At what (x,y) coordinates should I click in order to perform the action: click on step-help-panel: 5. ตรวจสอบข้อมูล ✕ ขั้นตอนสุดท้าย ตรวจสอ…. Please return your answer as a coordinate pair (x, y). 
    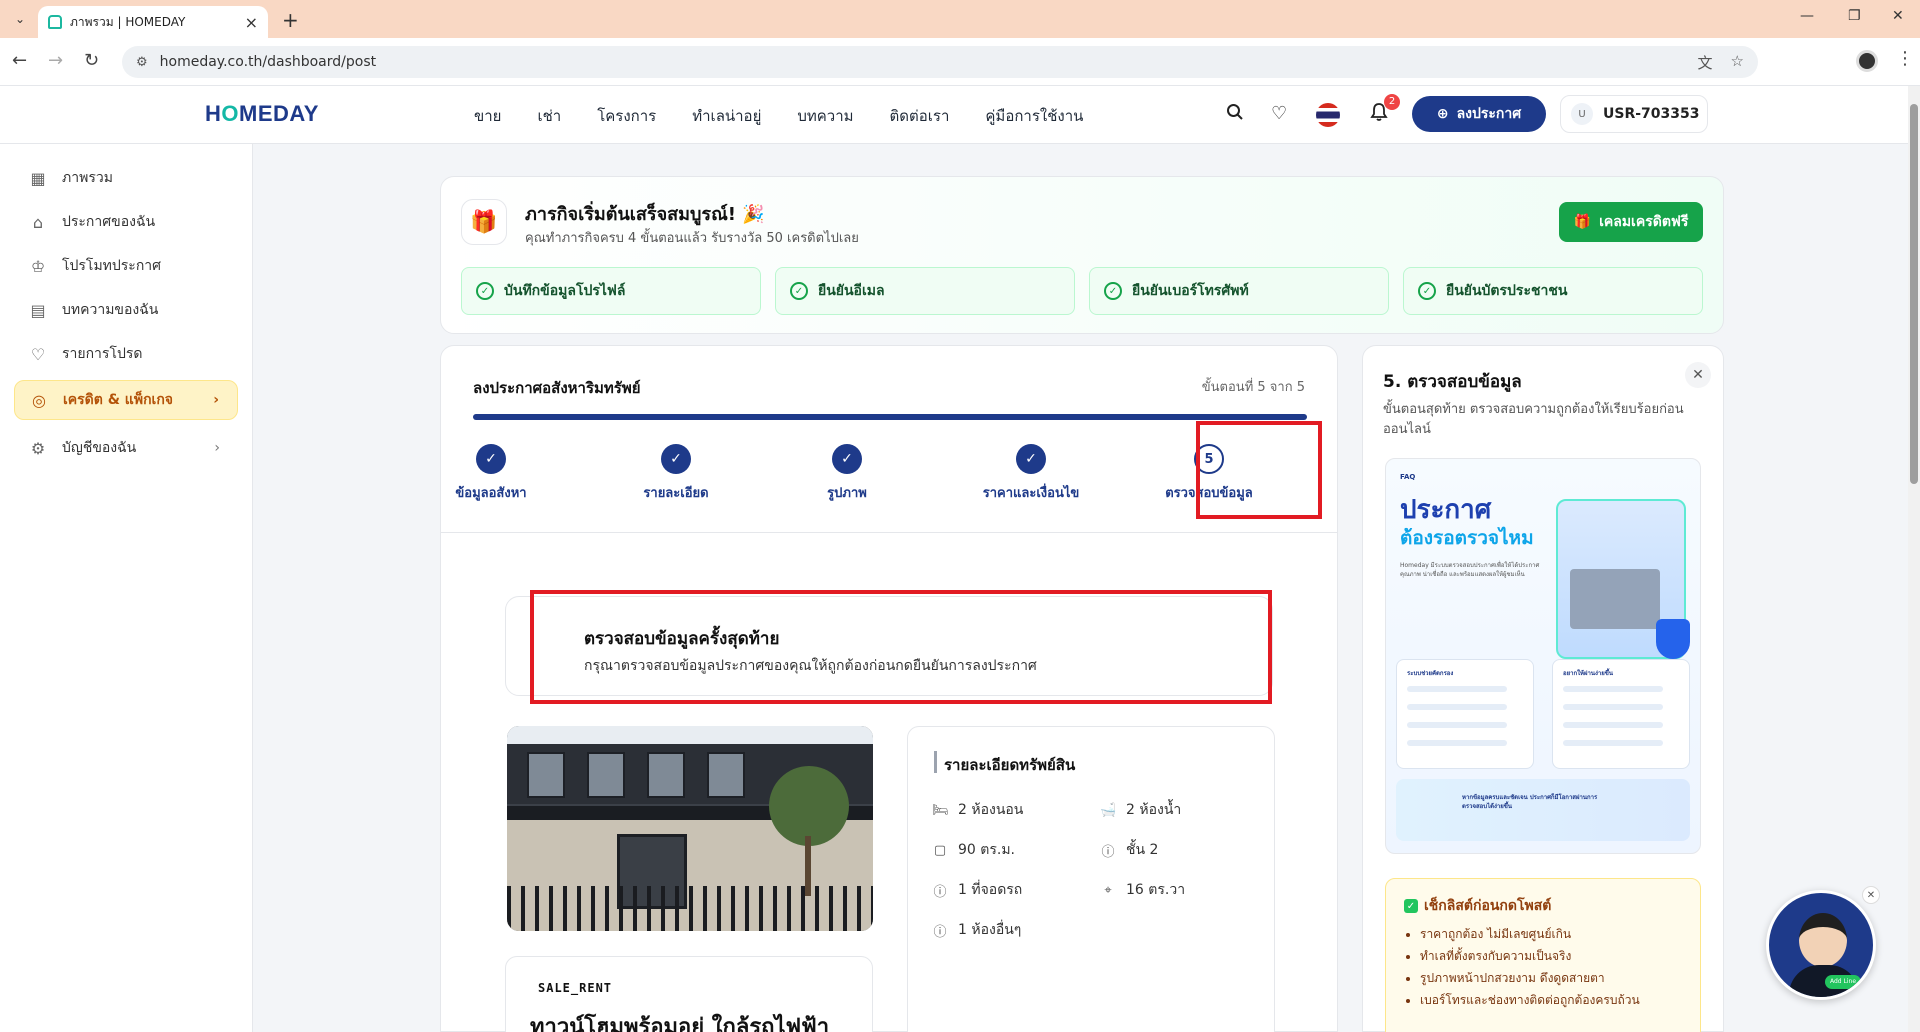
    Looking at the image, I should click on (1543, 688).